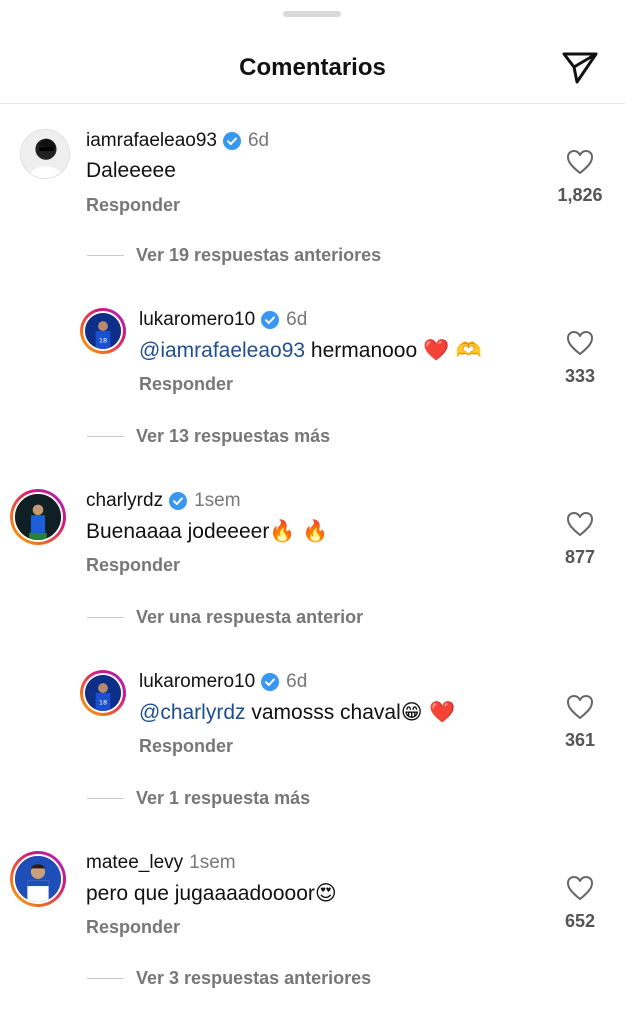 This screenshot has height=1024, width=625. I want to click on like-count: 652, so click(580, 921).